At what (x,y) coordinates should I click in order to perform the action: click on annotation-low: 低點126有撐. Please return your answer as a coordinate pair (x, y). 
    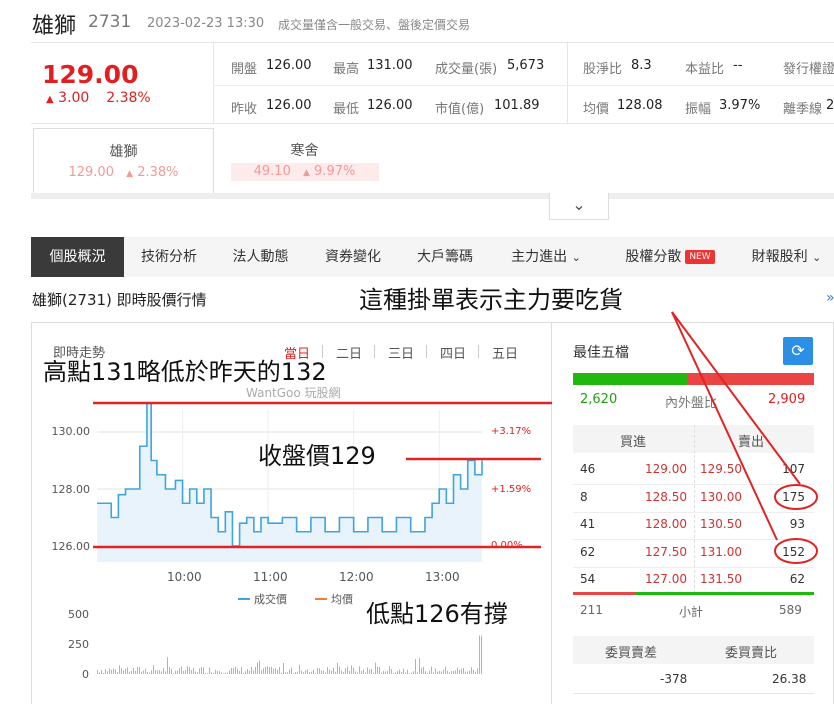
    Looking at the image, I should click on (437, 614).